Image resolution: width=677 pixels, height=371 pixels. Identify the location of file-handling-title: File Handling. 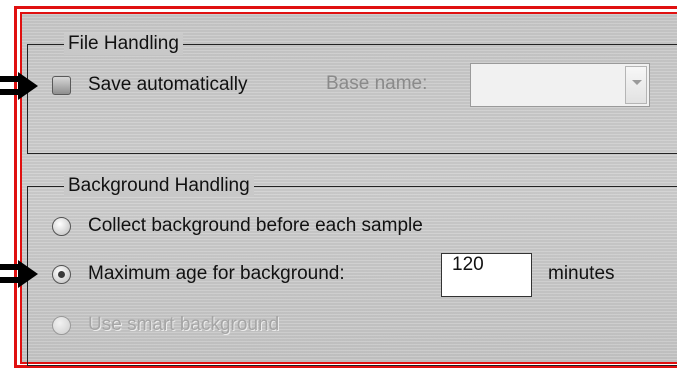
(123, 44).